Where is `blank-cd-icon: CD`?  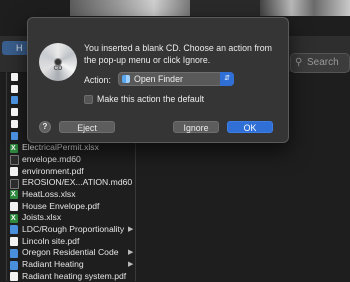 blank-cd-icon: CD is located at coordinates (58, 62).